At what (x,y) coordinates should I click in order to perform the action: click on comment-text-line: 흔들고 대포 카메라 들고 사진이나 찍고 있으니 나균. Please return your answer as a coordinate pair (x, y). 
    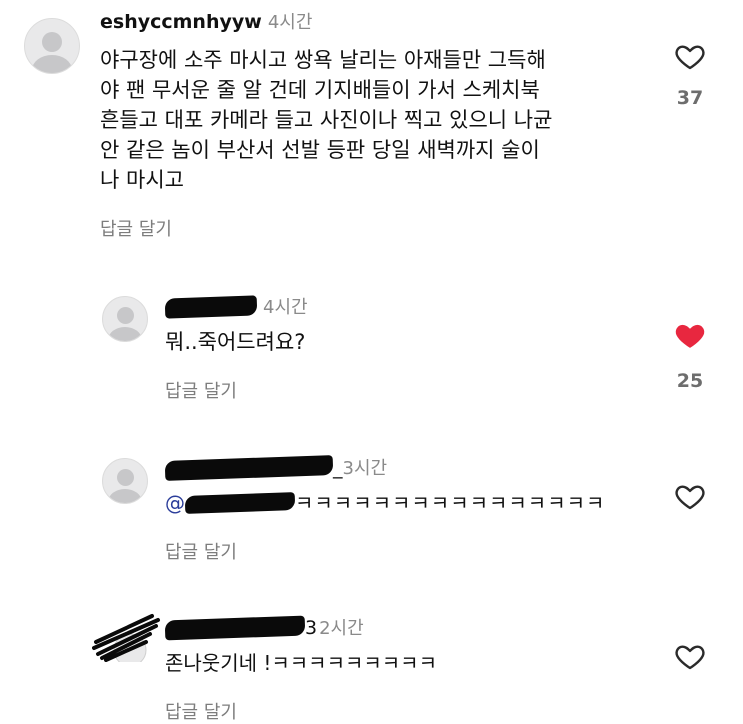
    Looking at the image, I should click on (326, 120).